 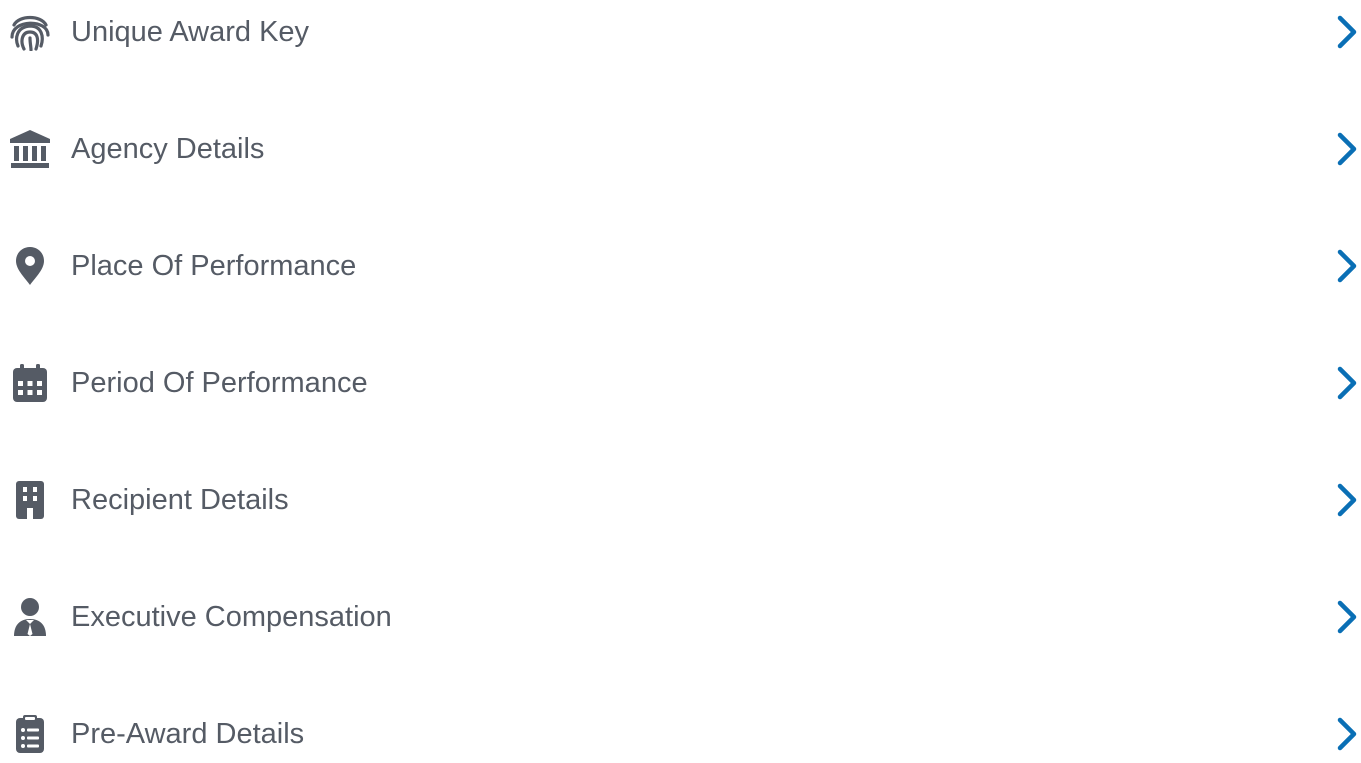 I want to click on bank-icon, so click(x=30, y=149).